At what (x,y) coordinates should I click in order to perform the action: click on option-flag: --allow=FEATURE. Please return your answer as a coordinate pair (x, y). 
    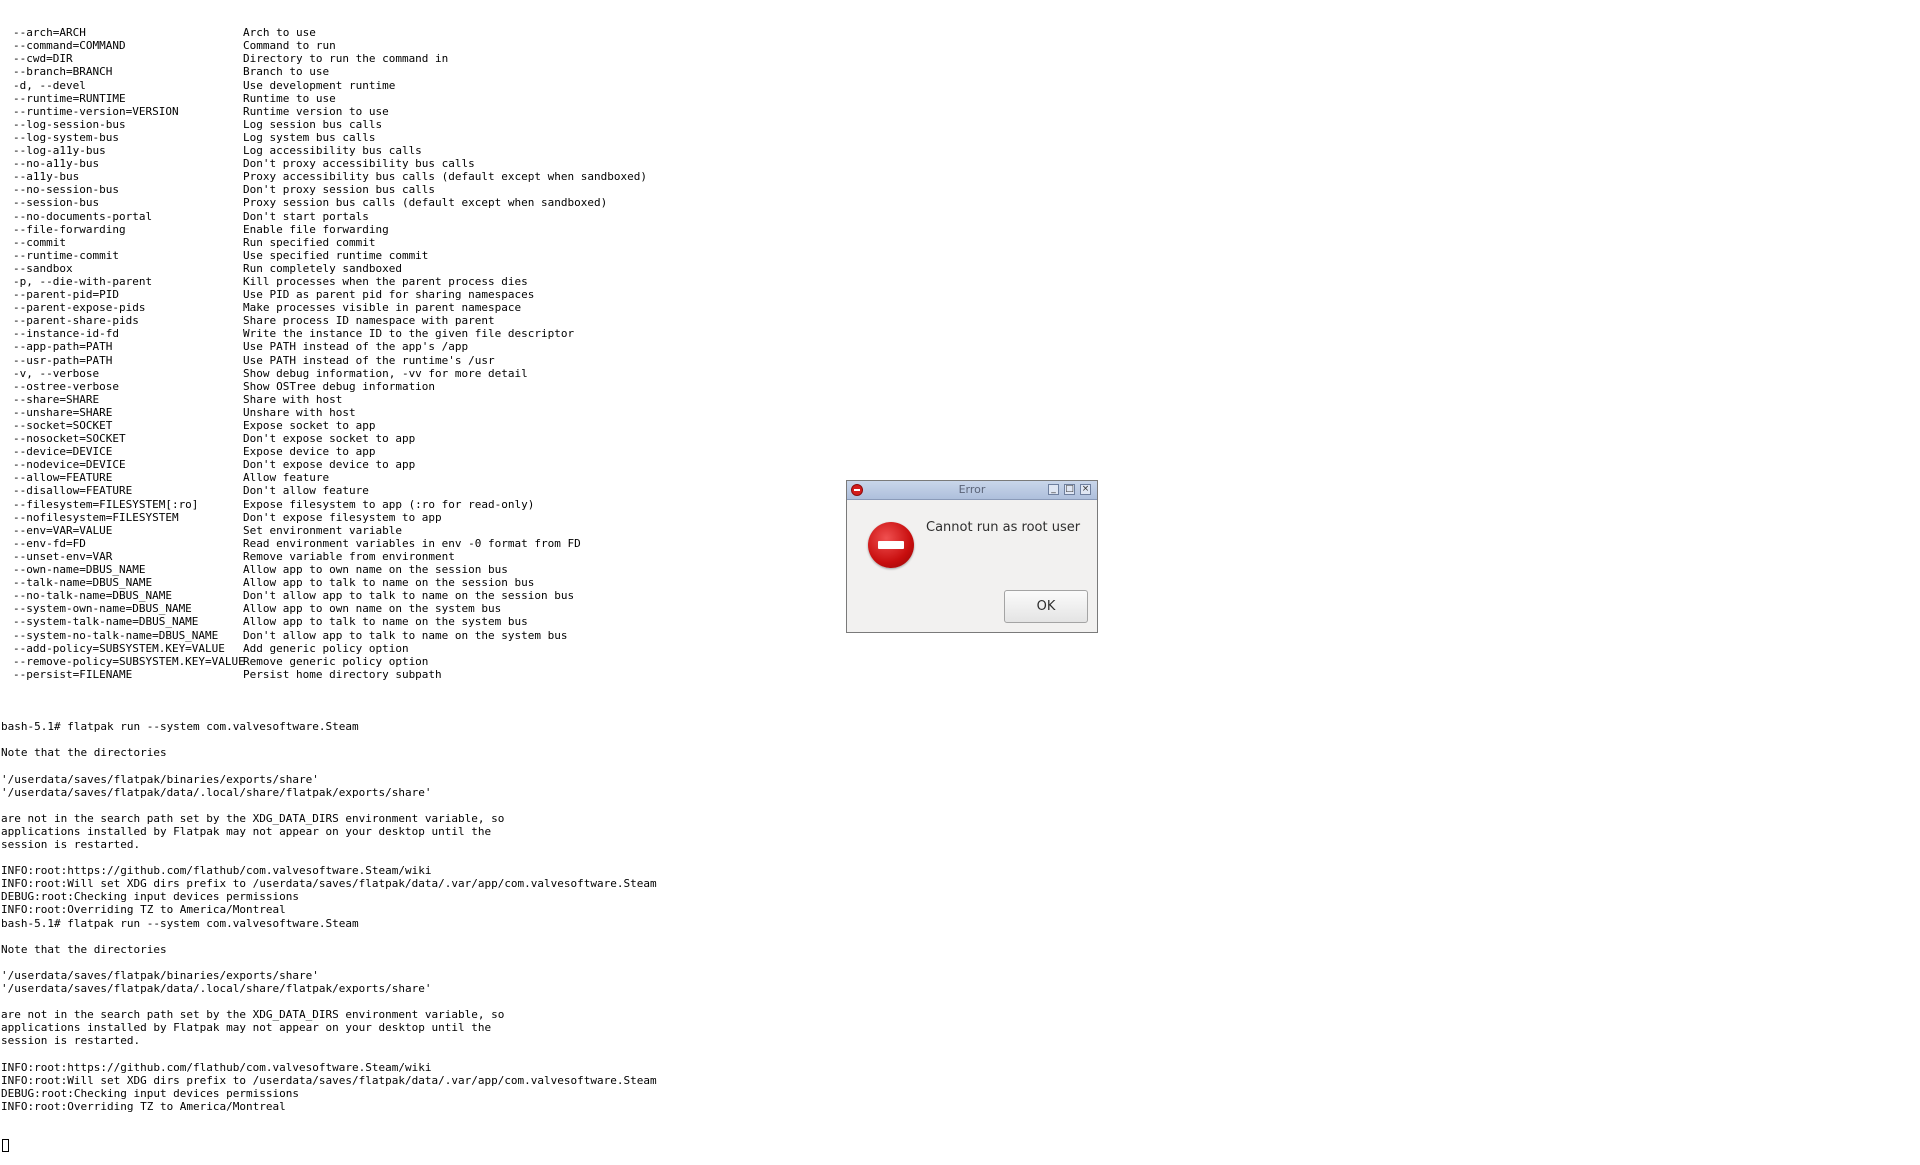
    Looking at the image, I should click on (63, 478).